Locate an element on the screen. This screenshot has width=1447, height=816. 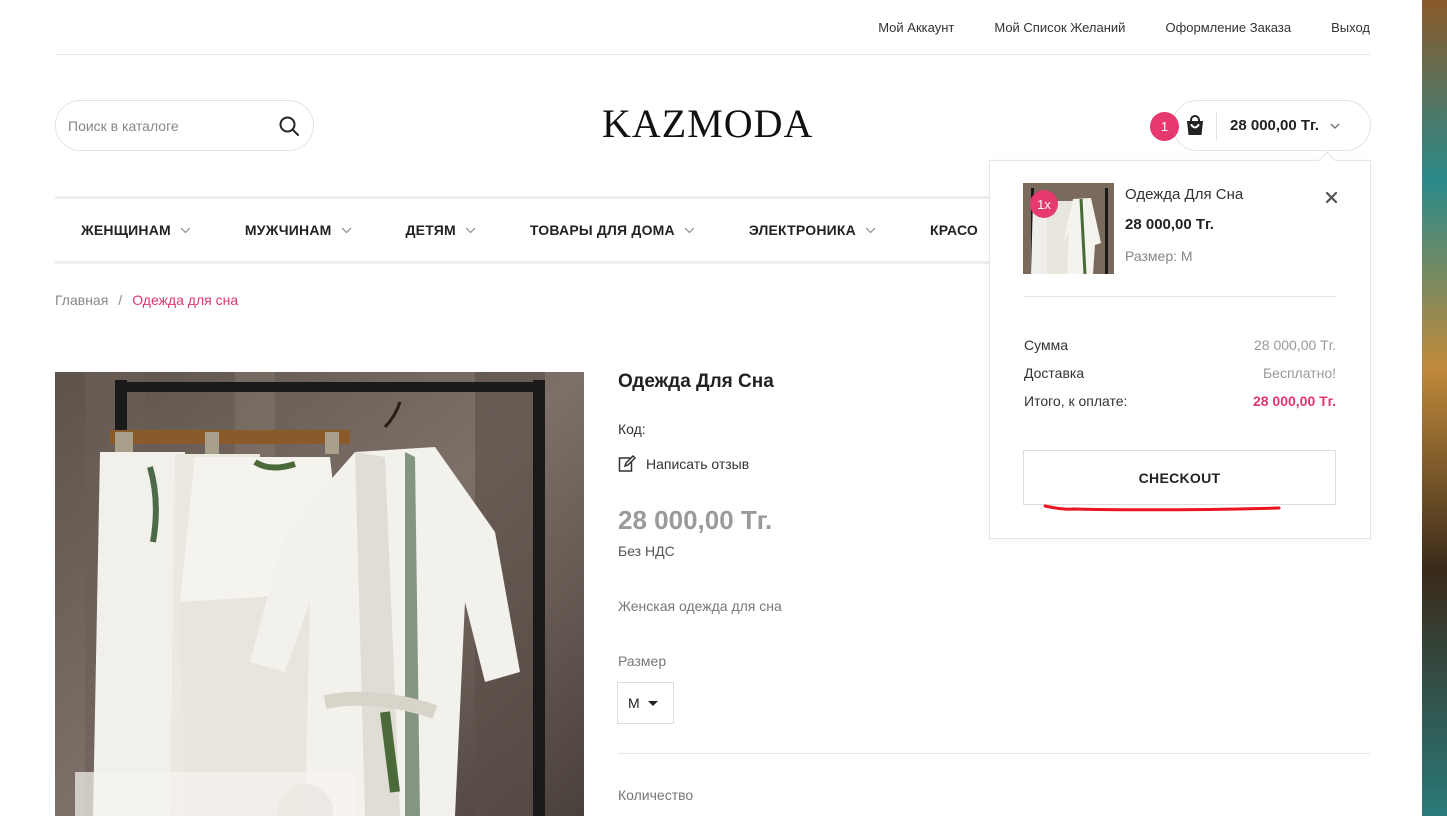
nav-item-label: ТОВАРЫ ДЛЯ ДОМА is located at coordinates (602, 230).